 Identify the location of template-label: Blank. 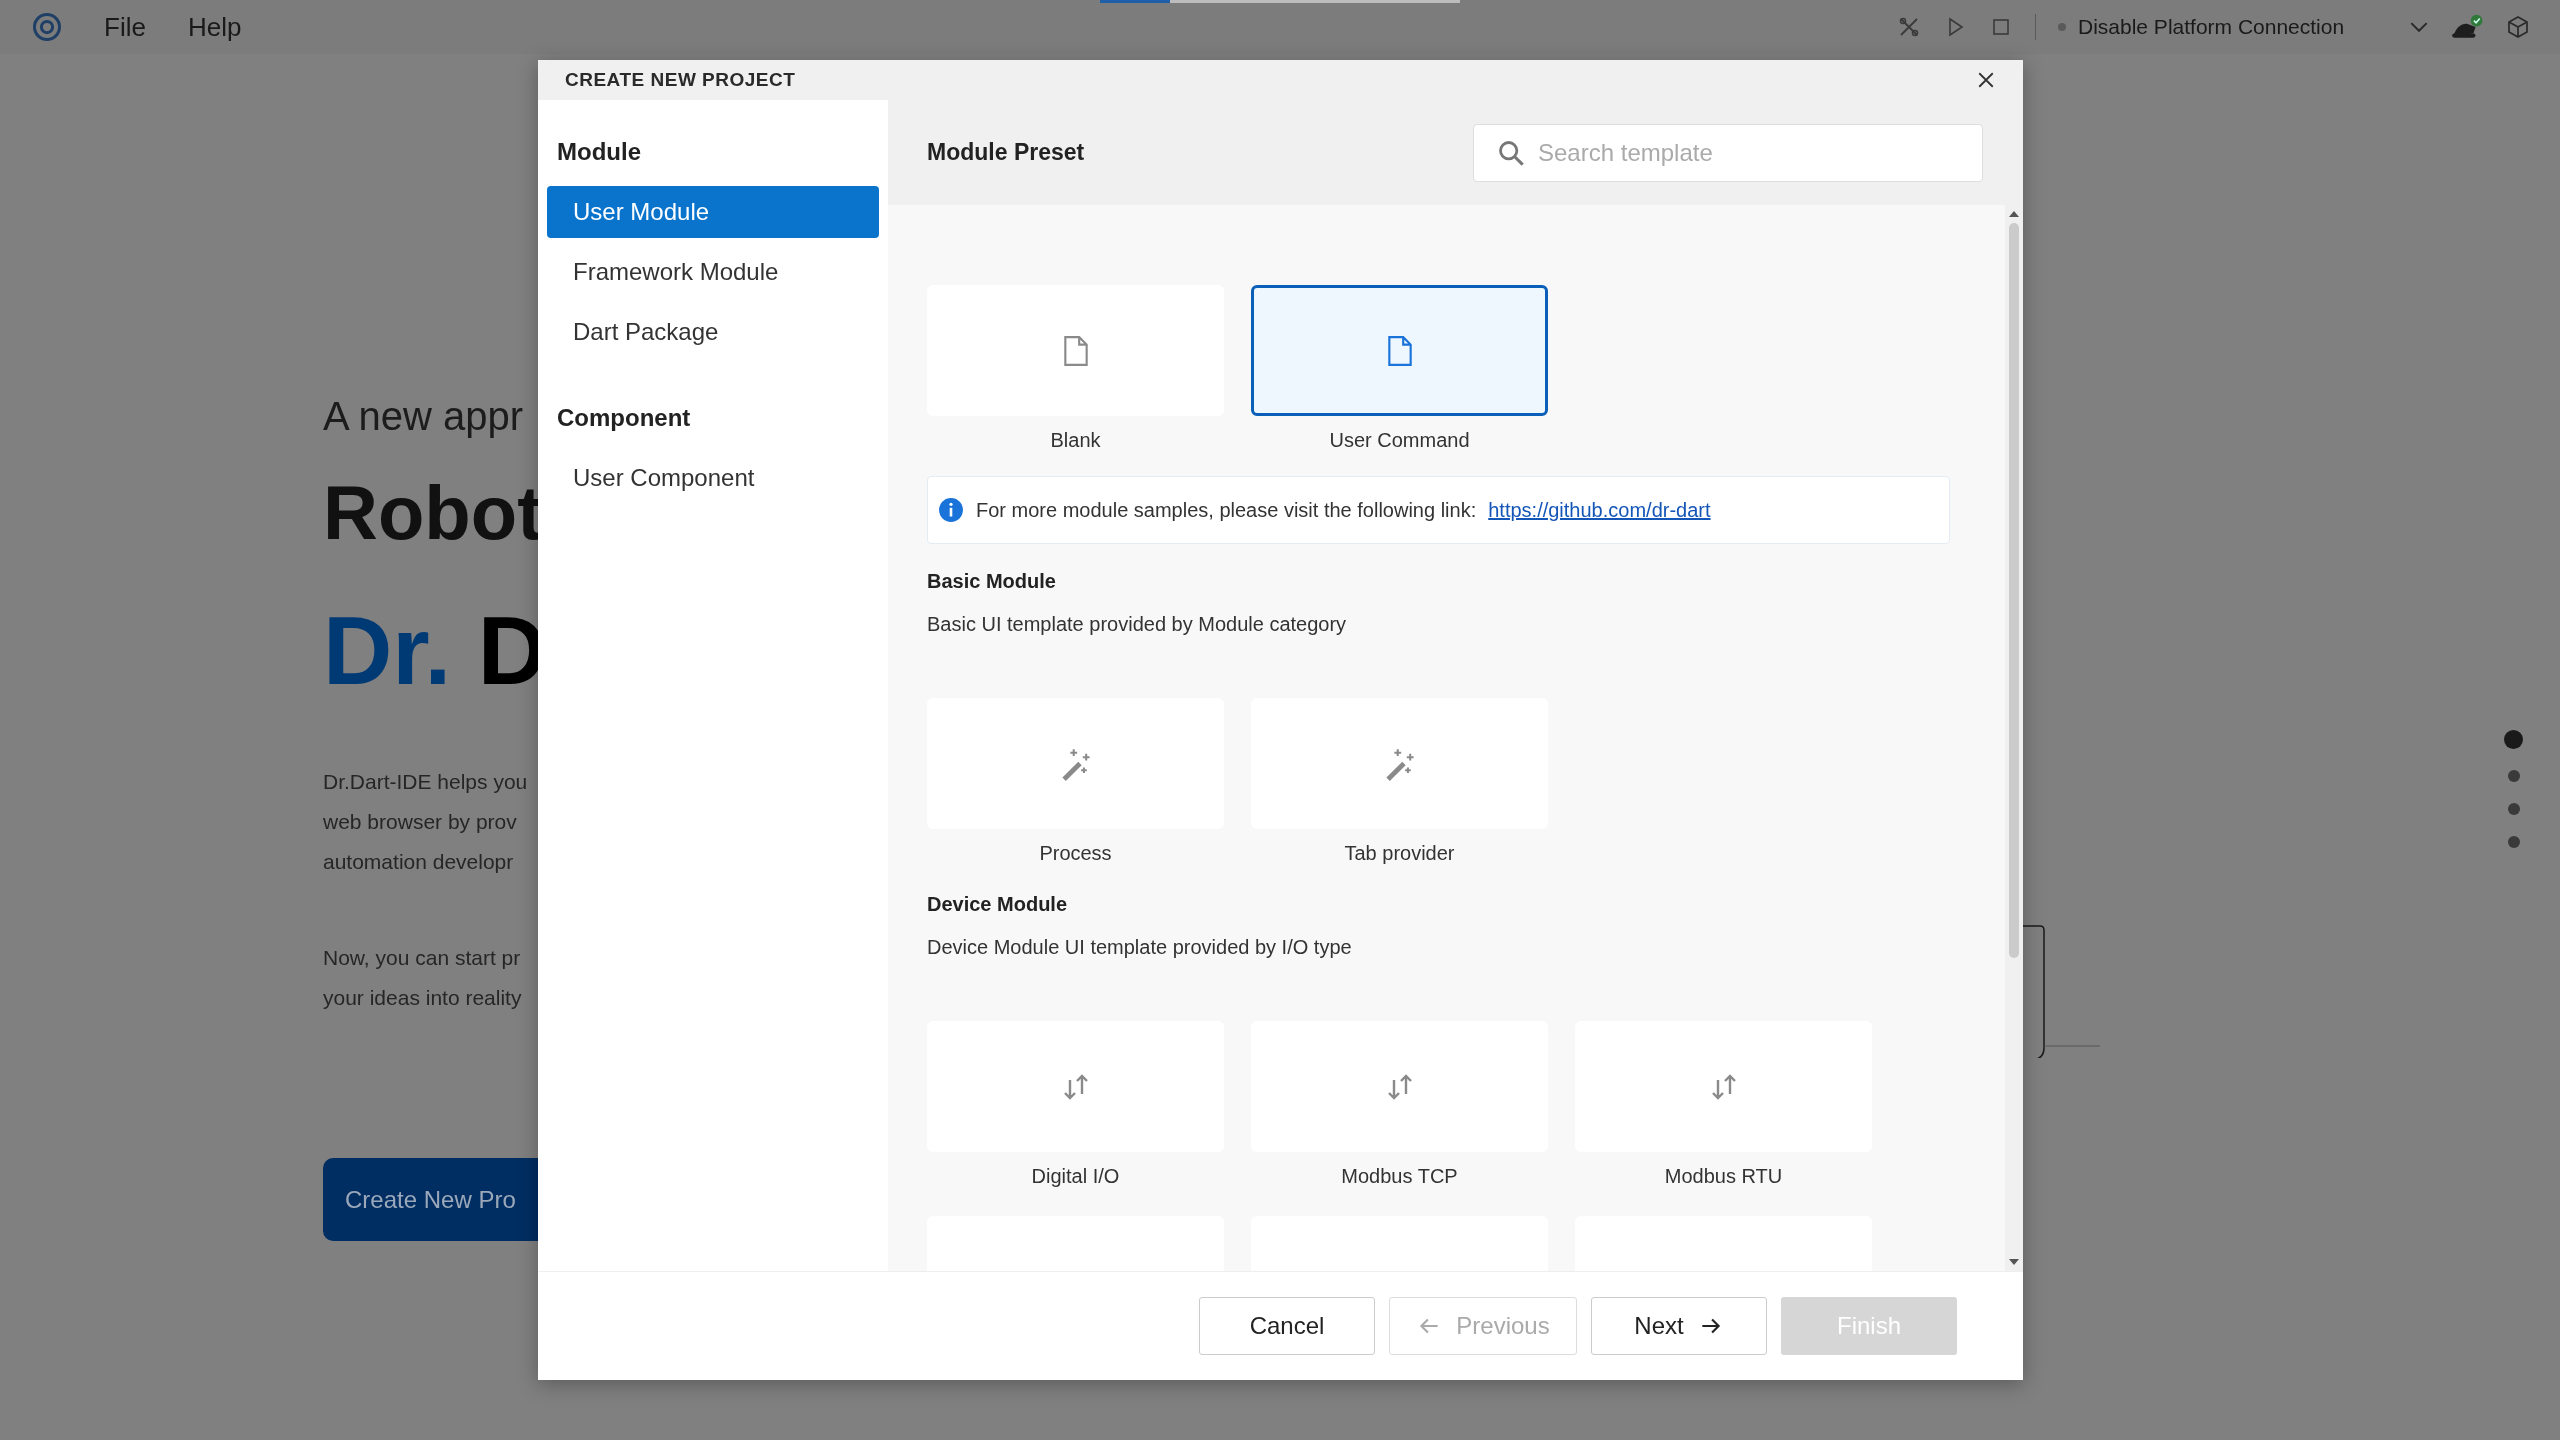
(1075, 441).